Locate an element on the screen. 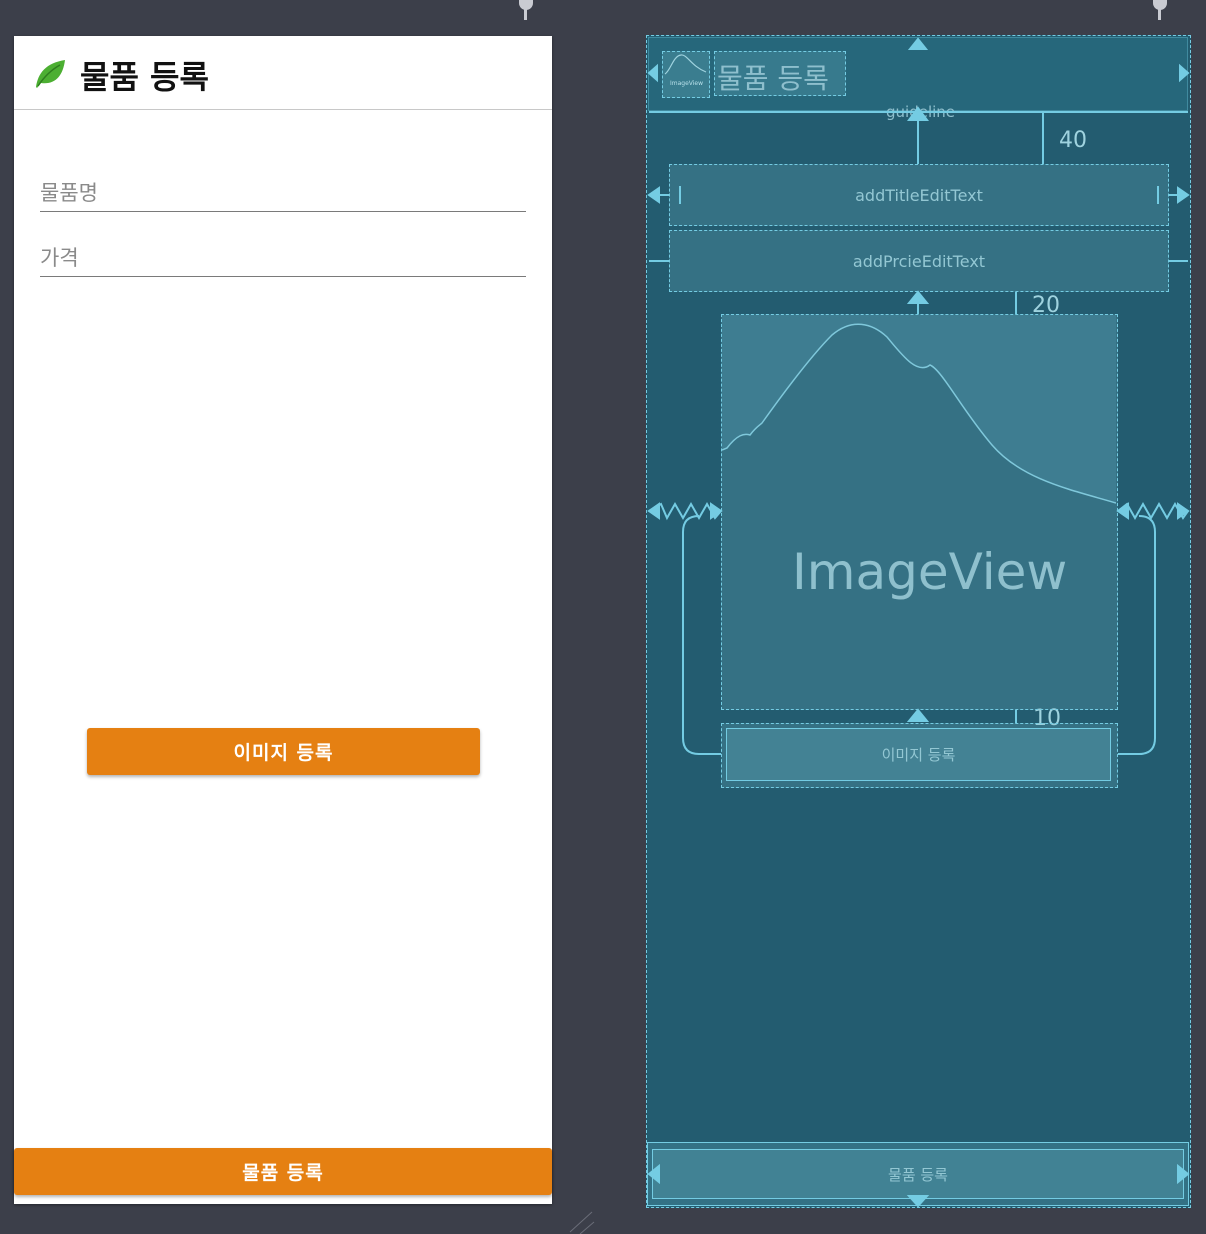  toolbar: 물품 등록 is located at coordinates (283, 73).